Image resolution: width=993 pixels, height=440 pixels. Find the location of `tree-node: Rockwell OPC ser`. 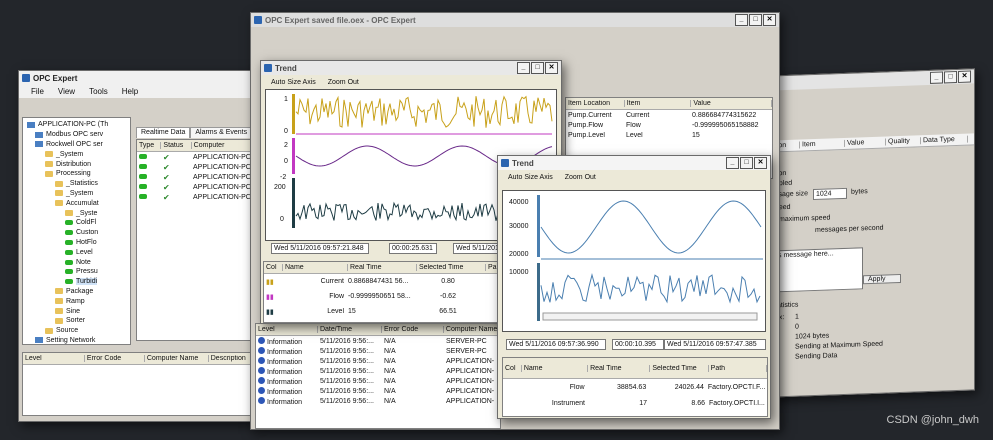

tree-node: Rockwell OPC ser is located at coordinates (76, 145).